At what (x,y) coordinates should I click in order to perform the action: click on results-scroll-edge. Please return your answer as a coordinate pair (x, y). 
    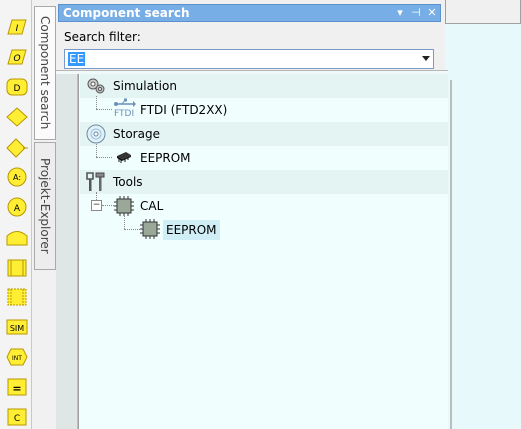
    Looking at the image, I should click on (451, 254).